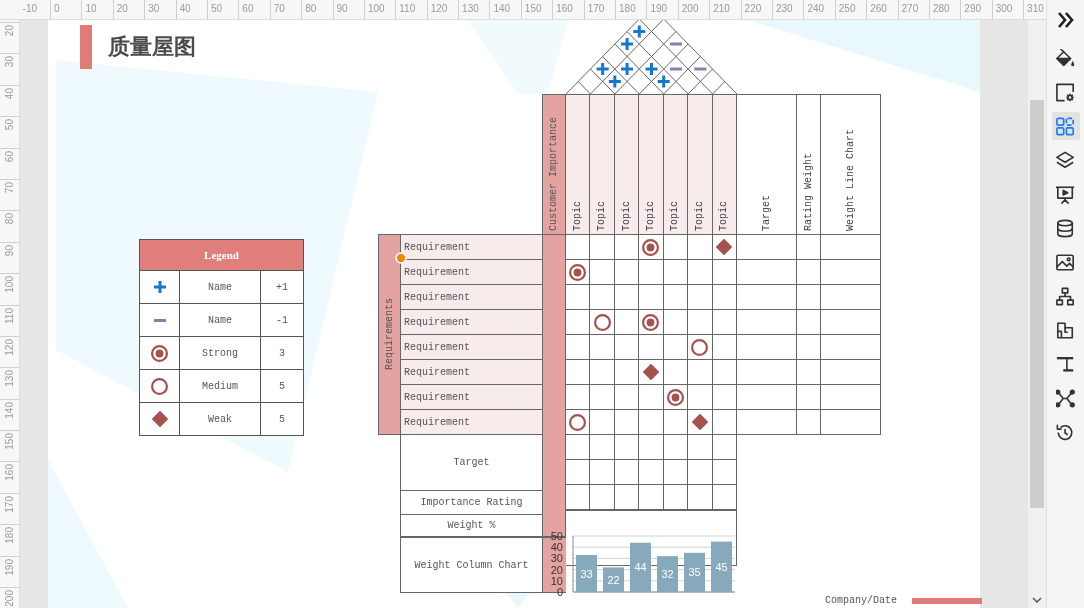 Image resolution: width=1084 pixels, height=608 pixels. What do you see at coordinates (1065, 364) in the screenshot?
I see `i-beam-icon` at bounding box center [1065, 364].